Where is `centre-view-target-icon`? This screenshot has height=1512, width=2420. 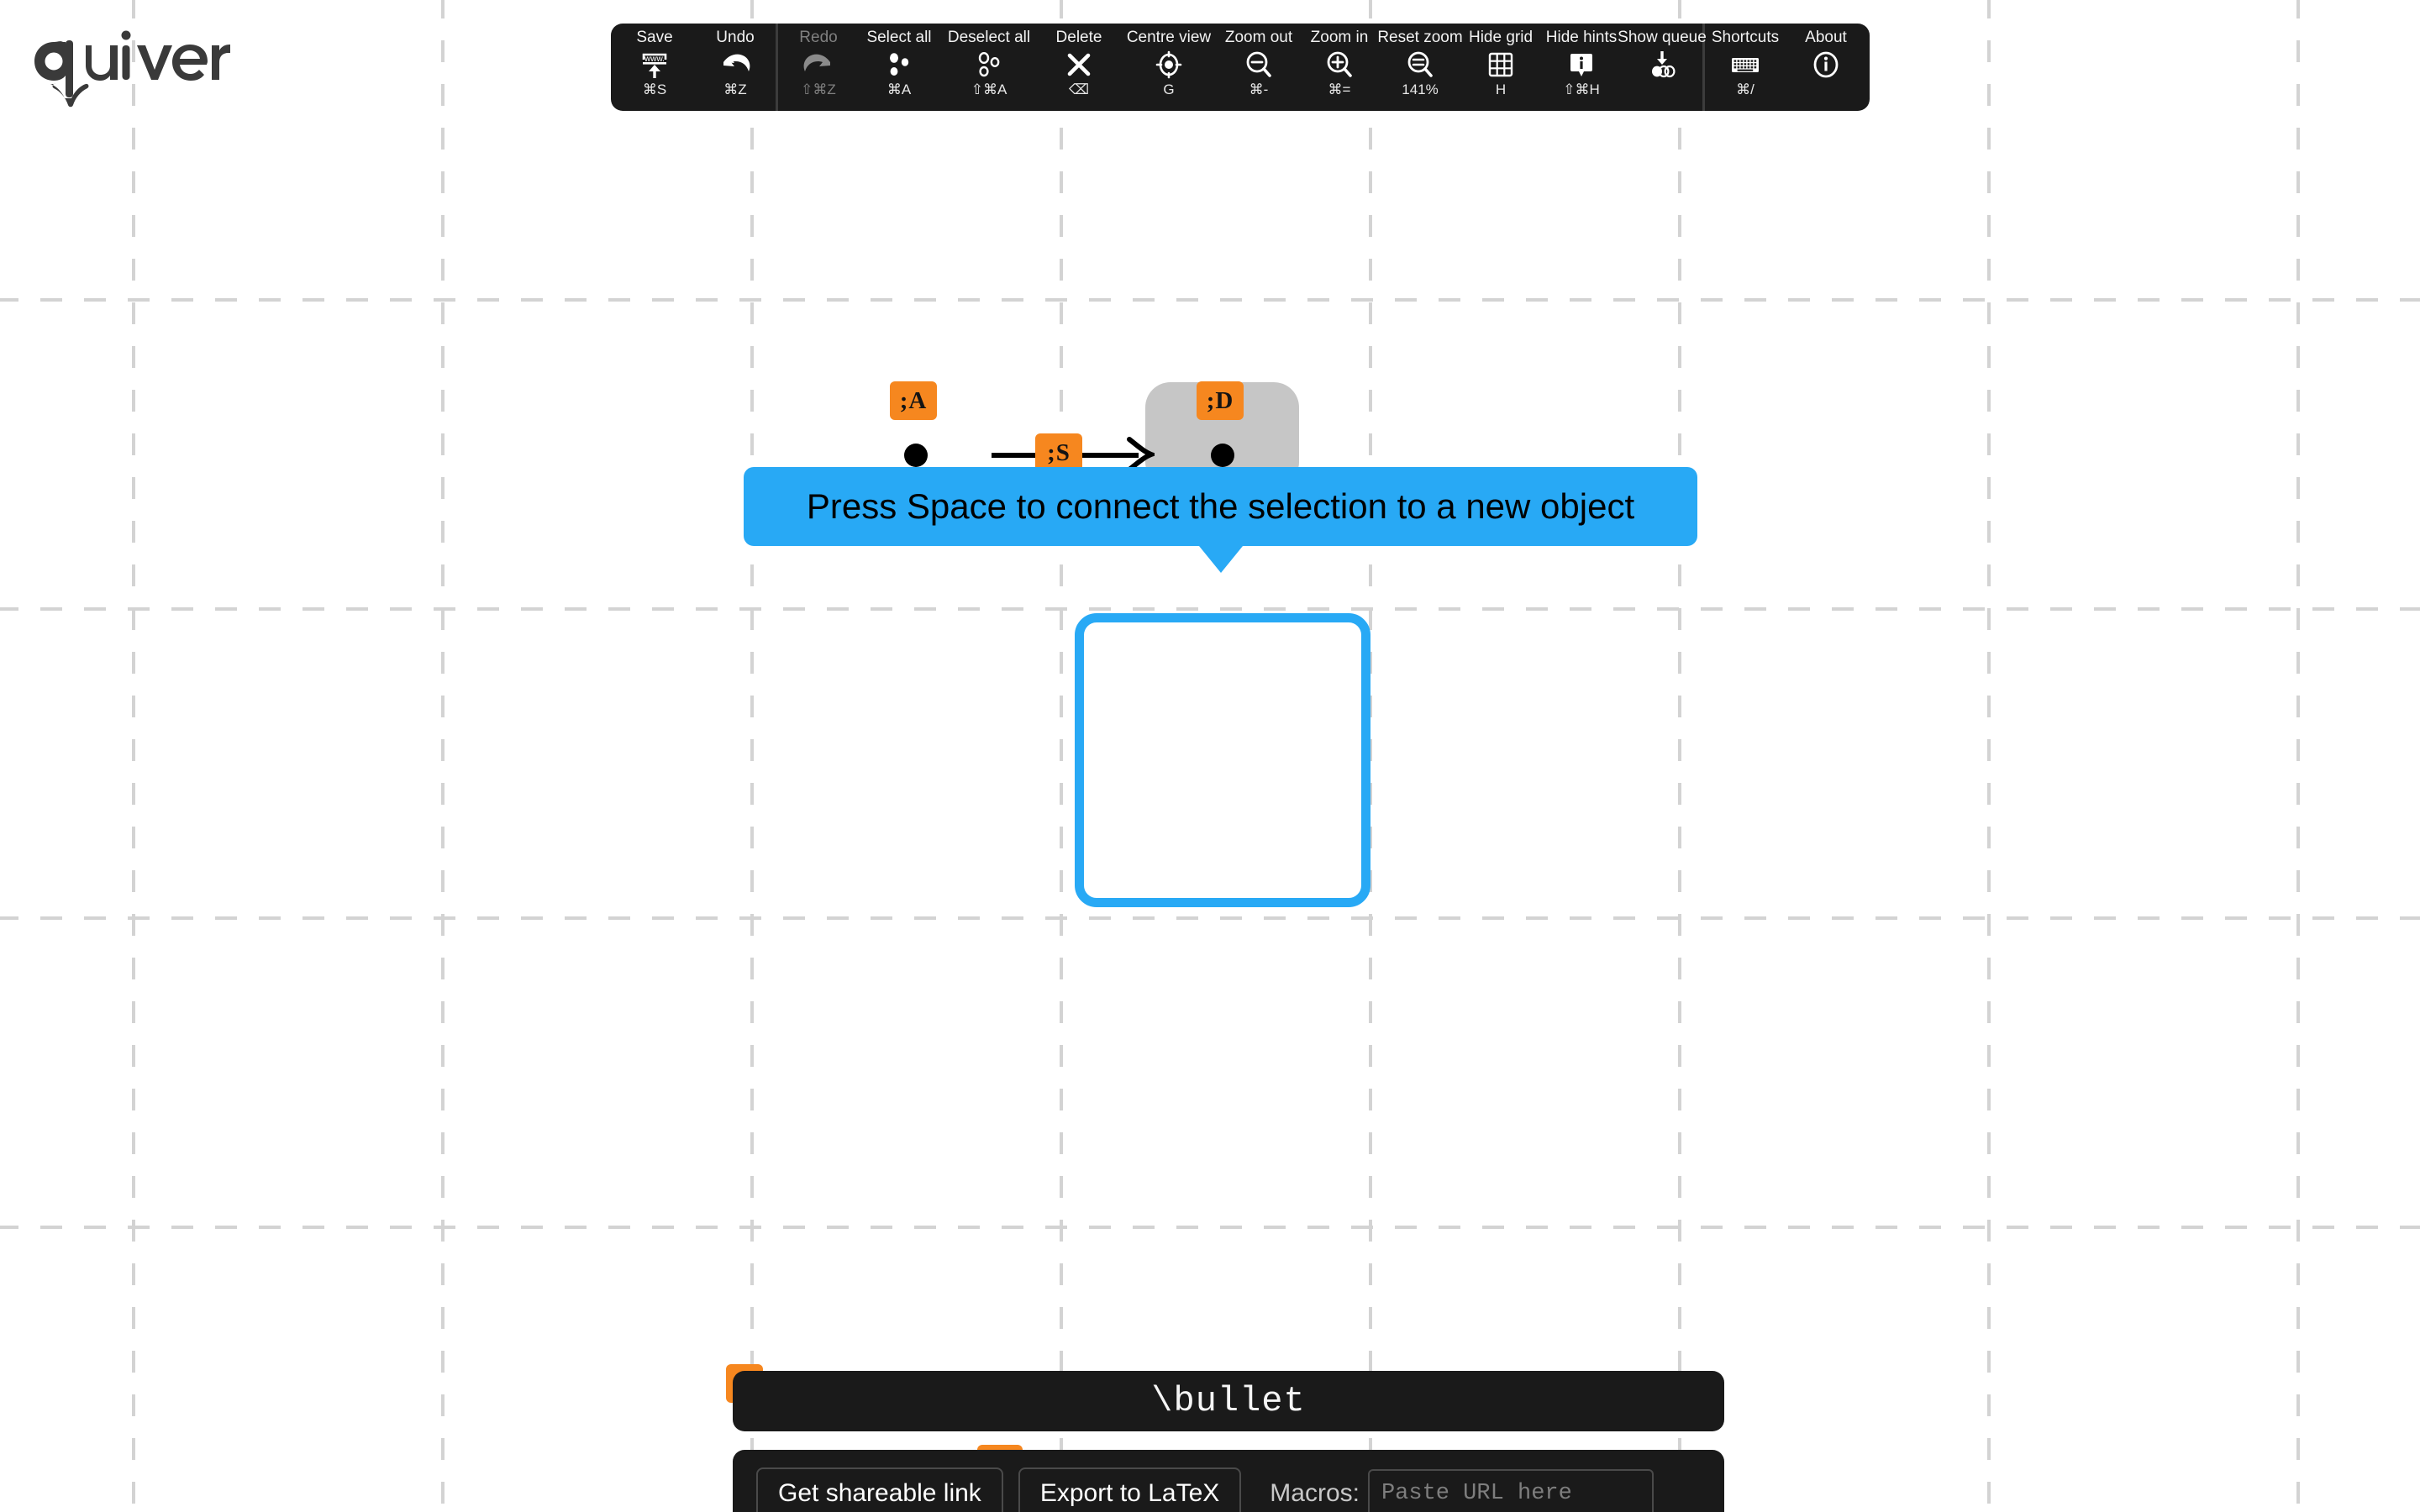 centre-view-target-icon is located at coordinates (1168, 64).